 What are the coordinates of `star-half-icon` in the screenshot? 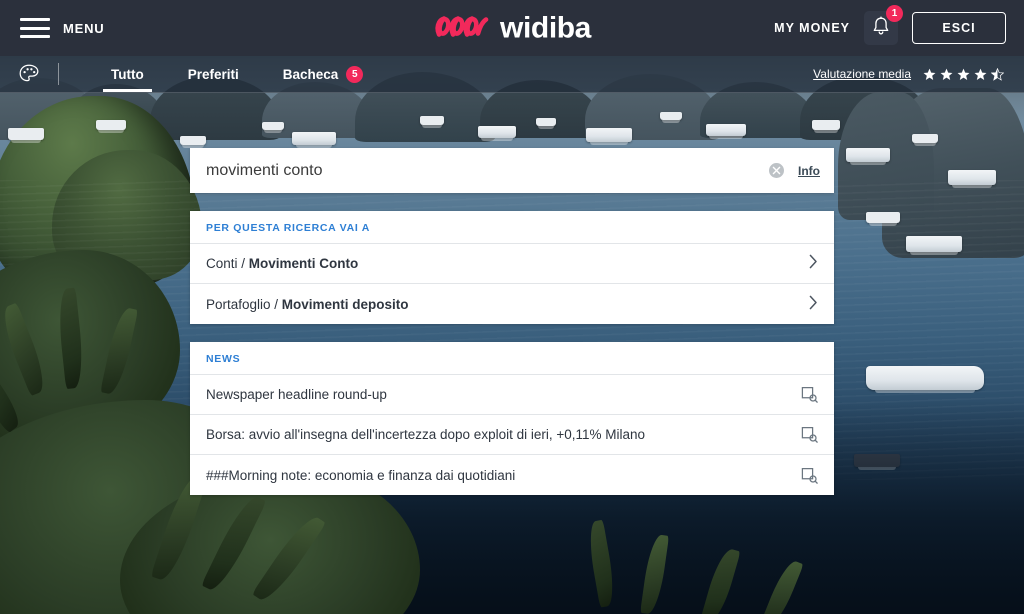 It's located at (997, 74).